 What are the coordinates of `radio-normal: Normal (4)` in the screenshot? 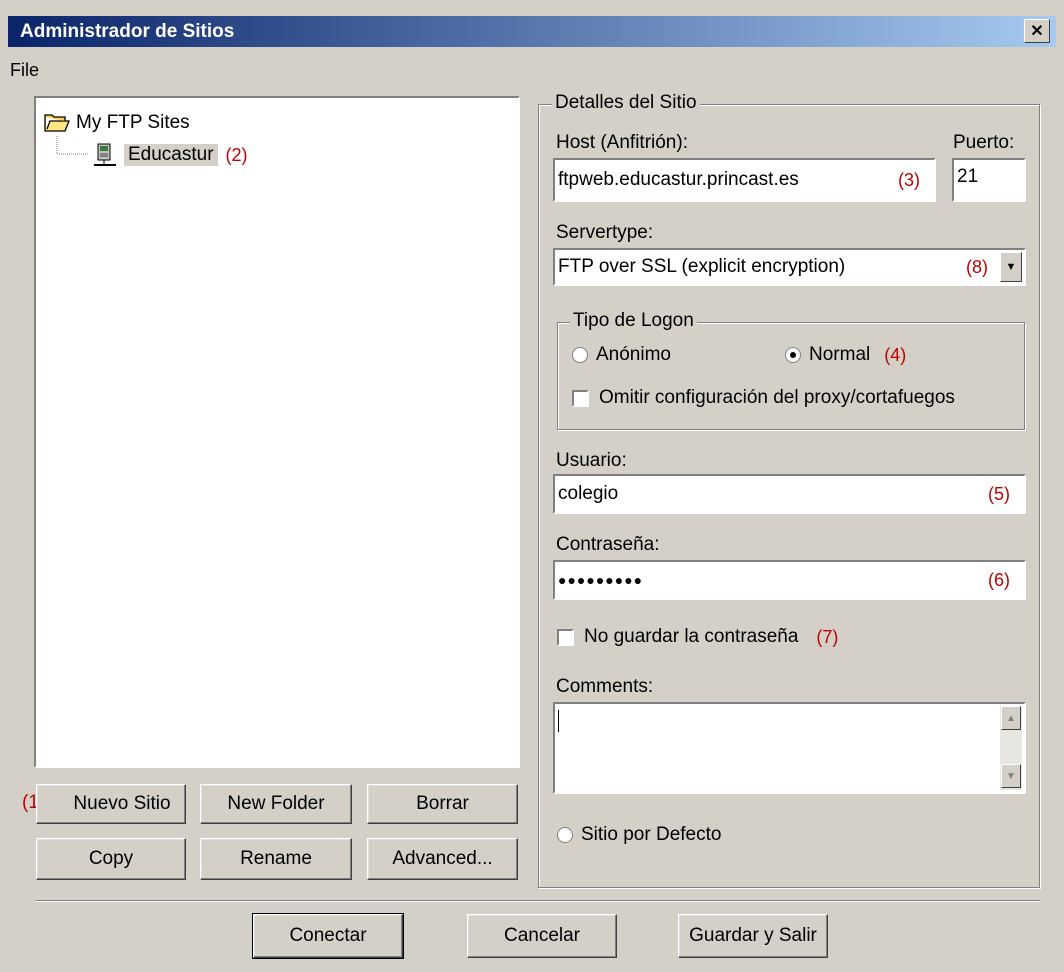 It's located at (845, 355).